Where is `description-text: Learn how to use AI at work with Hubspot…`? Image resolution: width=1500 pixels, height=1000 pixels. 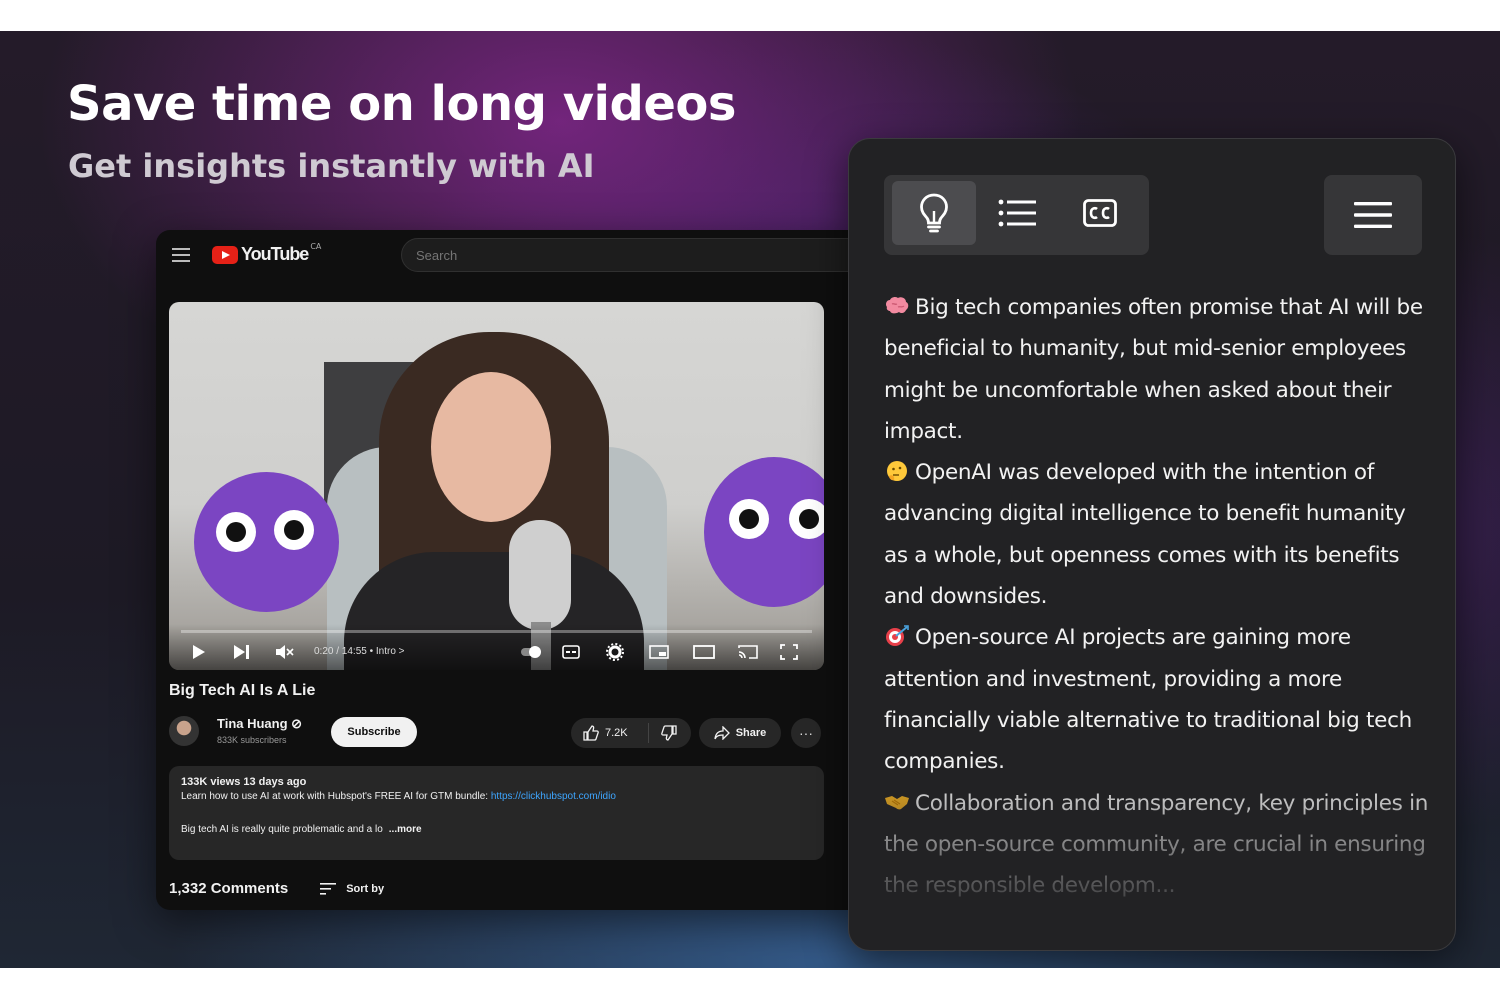 description-text: Learn how to use AI at work with Hubspot… is located at coordinates (336, 796).